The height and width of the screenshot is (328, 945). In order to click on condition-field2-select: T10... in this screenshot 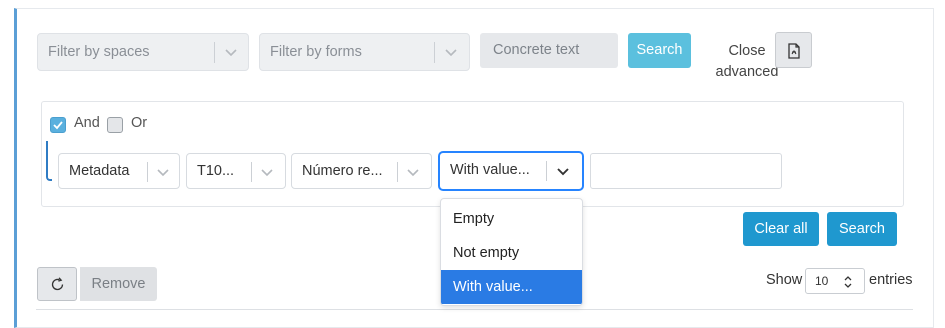, I will do `click(236, 171)`.